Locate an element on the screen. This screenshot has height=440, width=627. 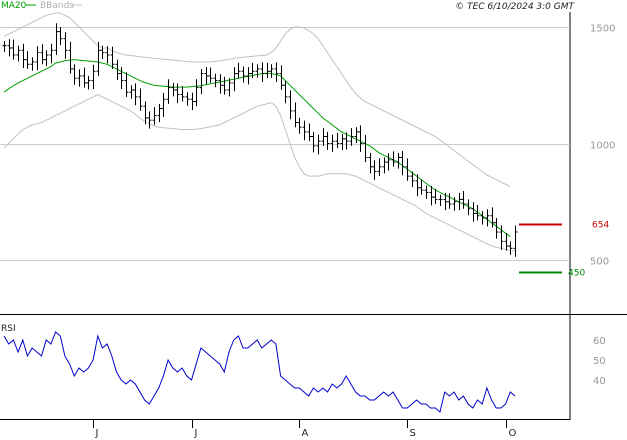
level-label-support: 450 is located at coordinates (576, 274).